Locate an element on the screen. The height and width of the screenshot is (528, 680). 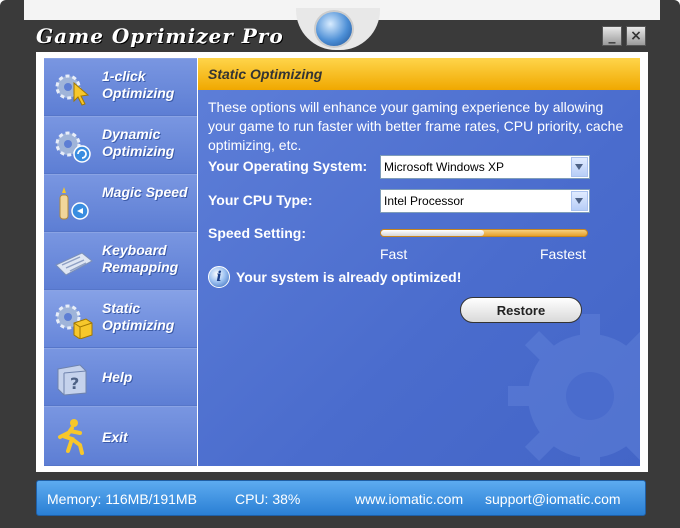
sidebar-item-exit: Exit is located at coordinates (120, 436).